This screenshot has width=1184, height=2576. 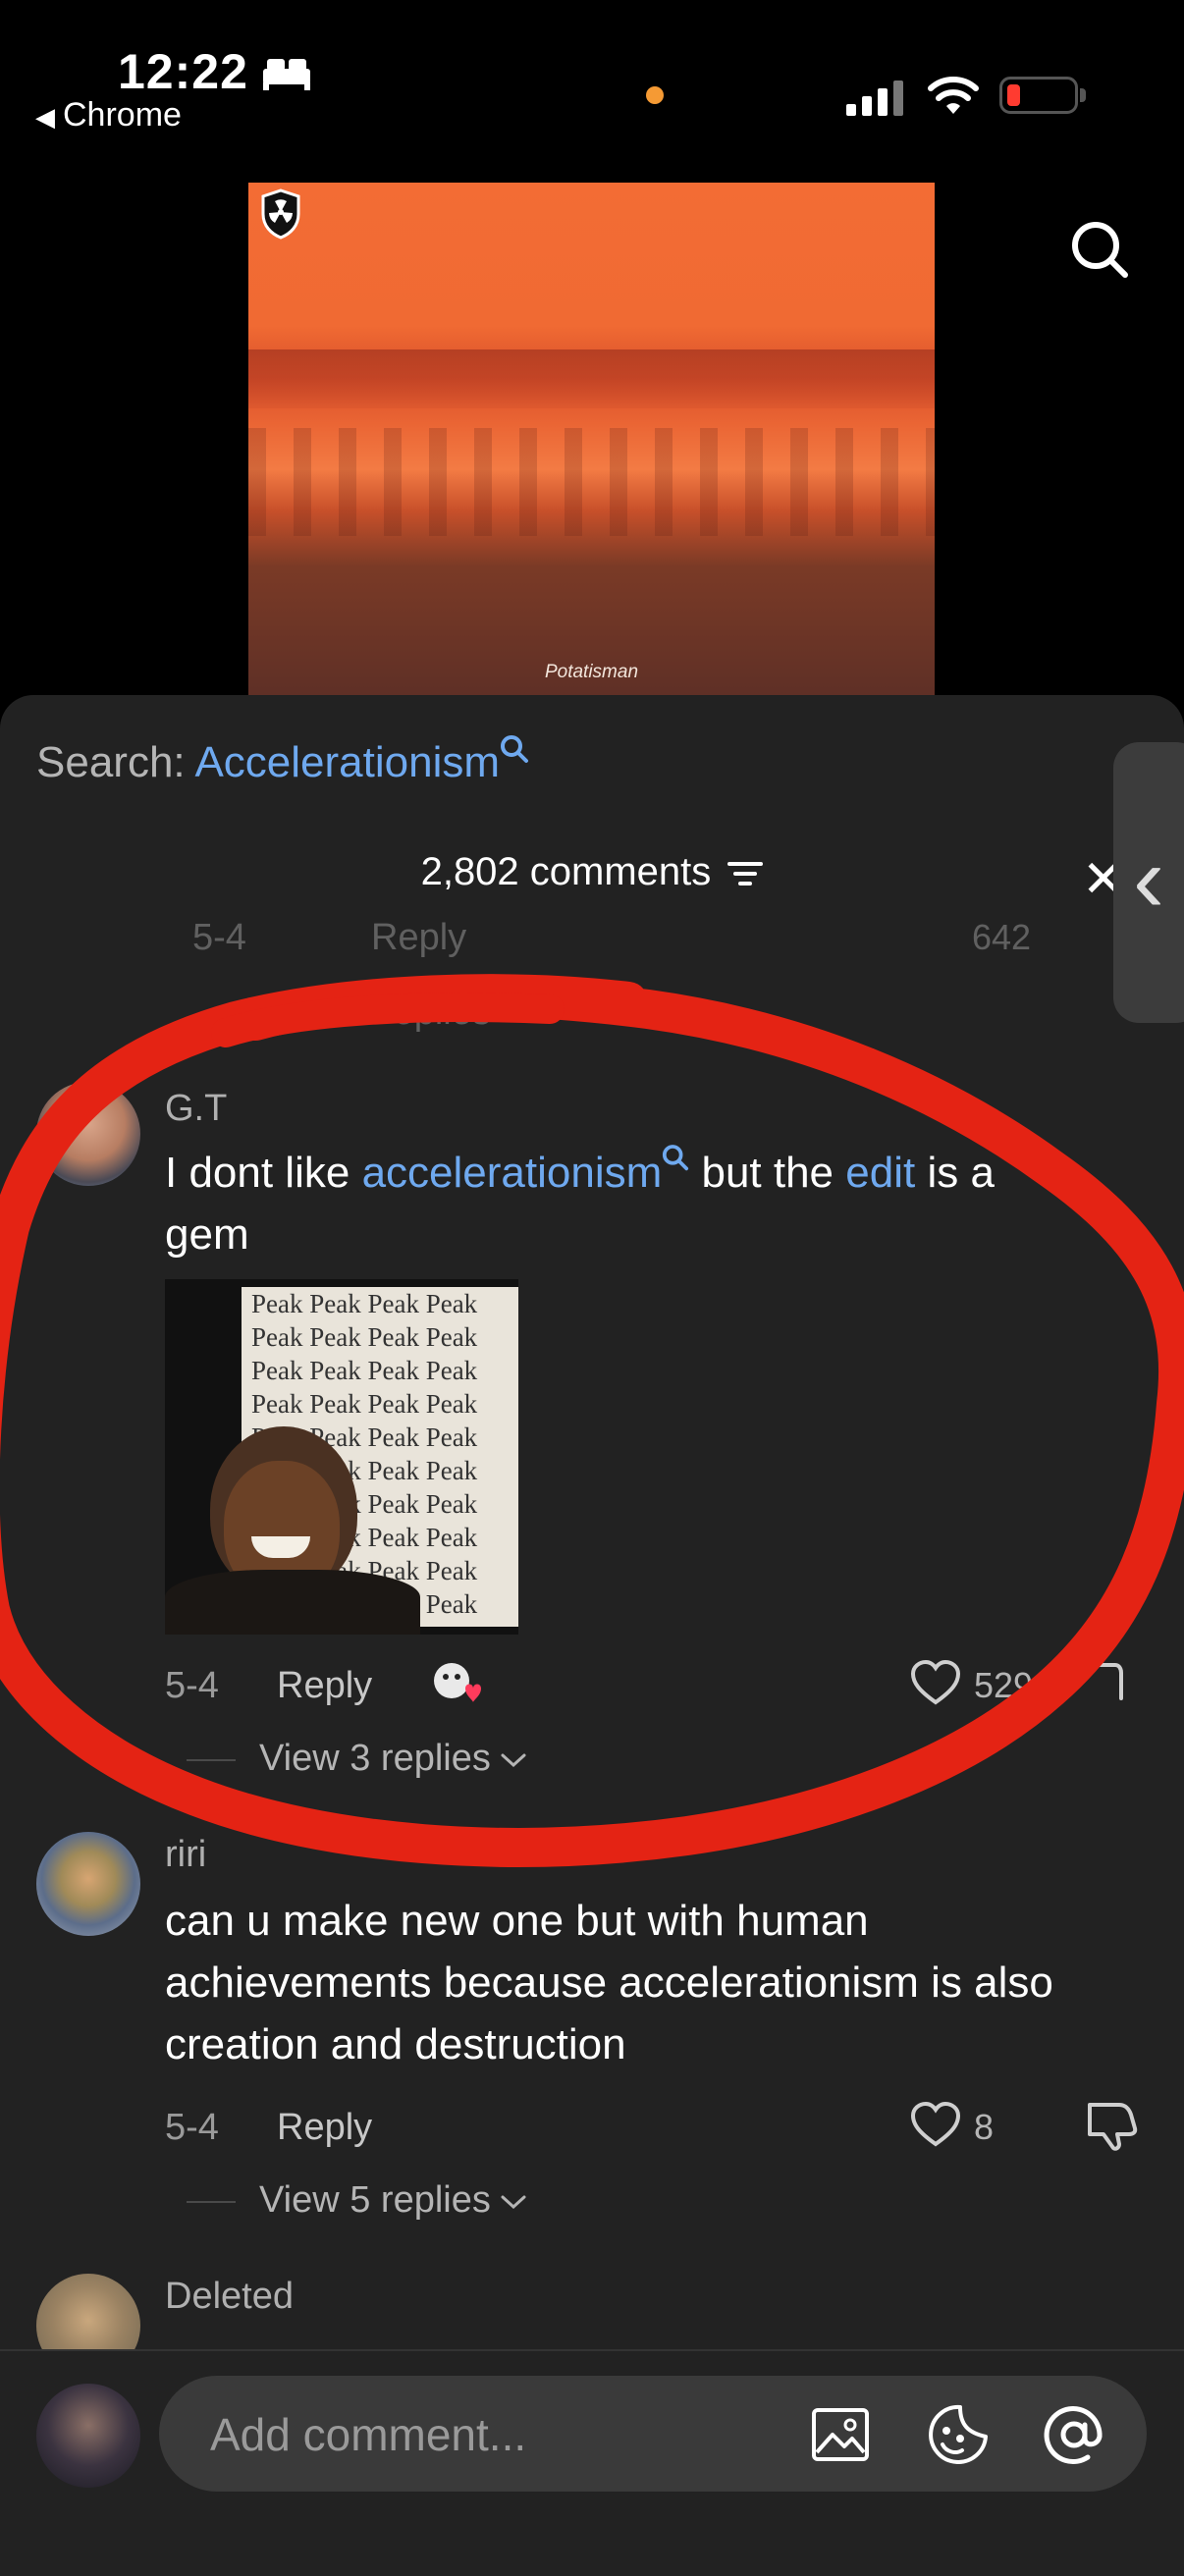 I want to click on wifi-icon, so click(x=953, y=95).